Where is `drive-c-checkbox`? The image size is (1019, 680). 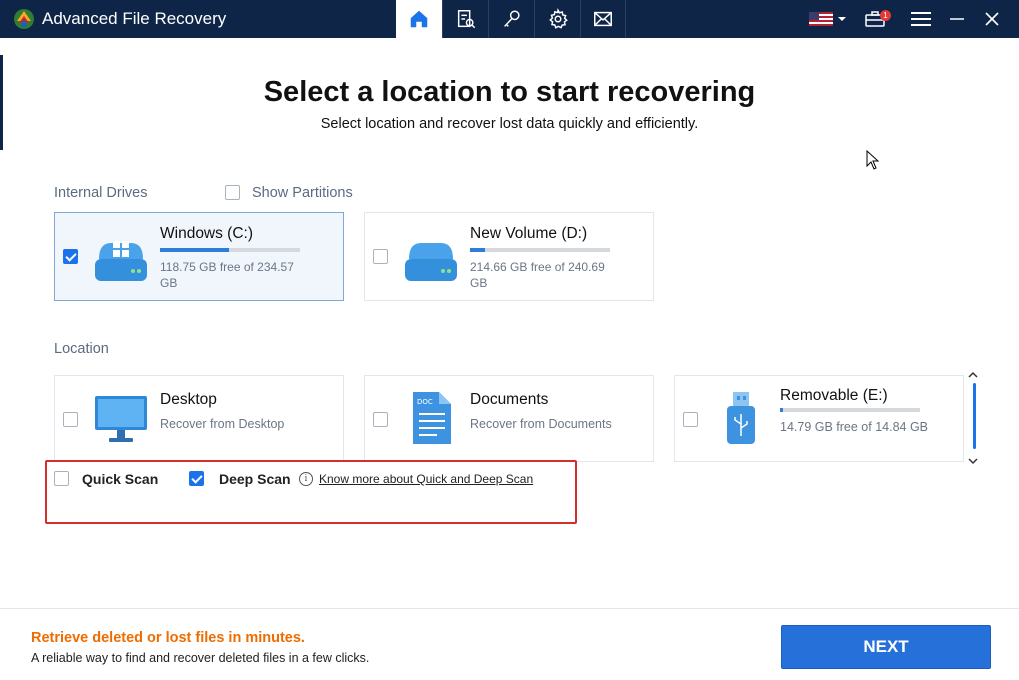
drive-c-checkbox is located at coordinates (70, 256).